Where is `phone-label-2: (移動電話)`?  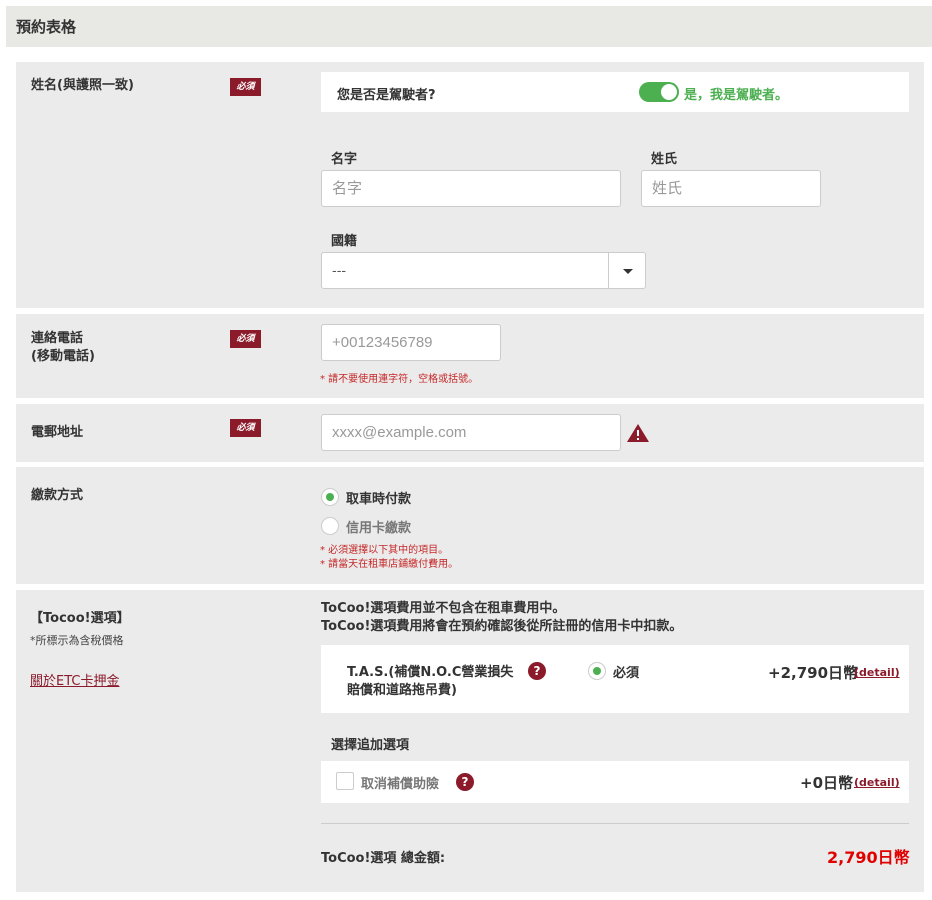
phone-label-2: (移動電話) is located at coordinates (63, 356).